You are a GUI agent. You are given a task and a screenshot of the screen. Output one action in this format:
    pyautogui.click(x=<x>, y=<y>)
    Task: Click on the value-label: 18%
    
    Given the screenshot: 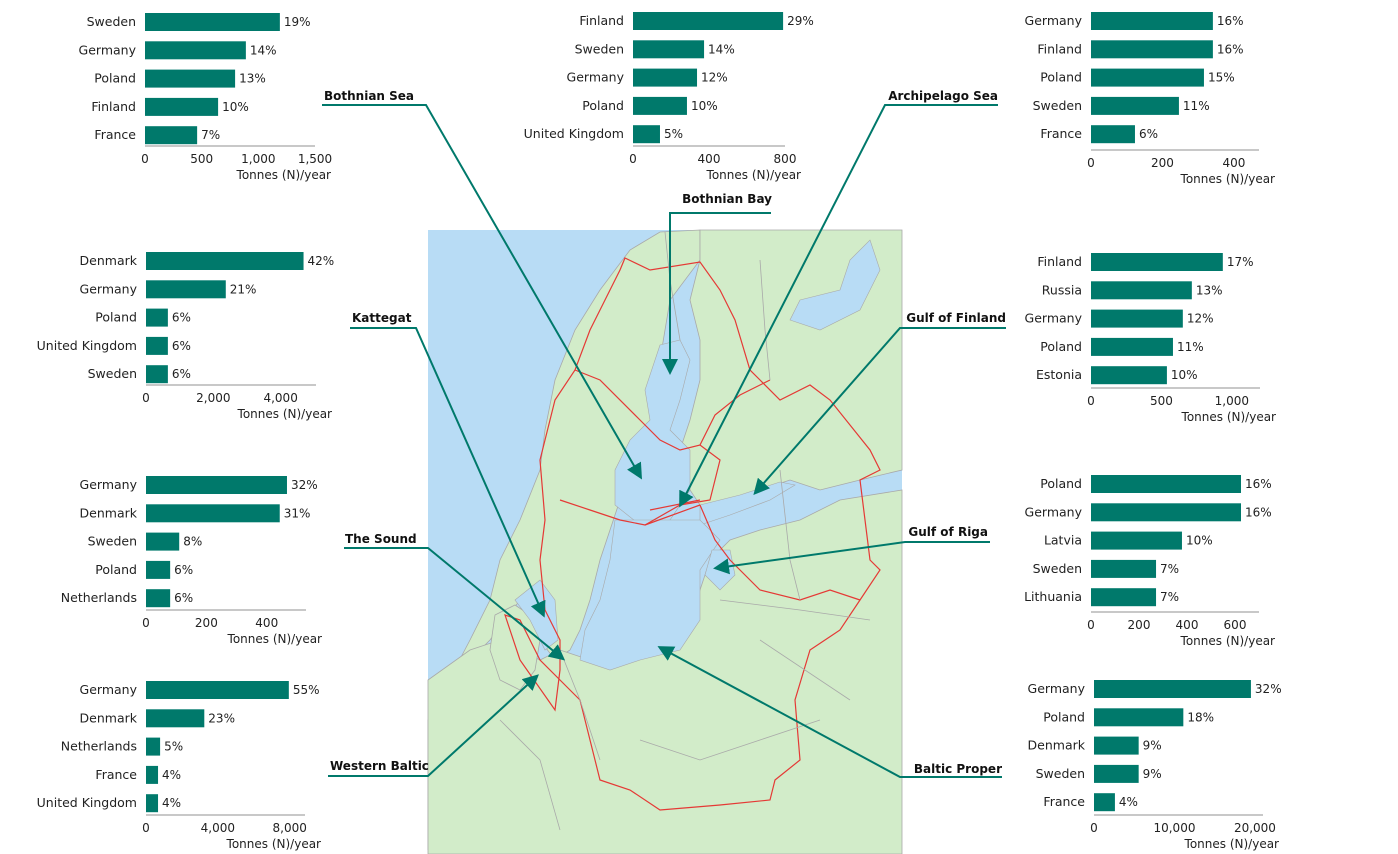 What is the action you would take?
    pyautogui.click(x=1200, y=717)
    